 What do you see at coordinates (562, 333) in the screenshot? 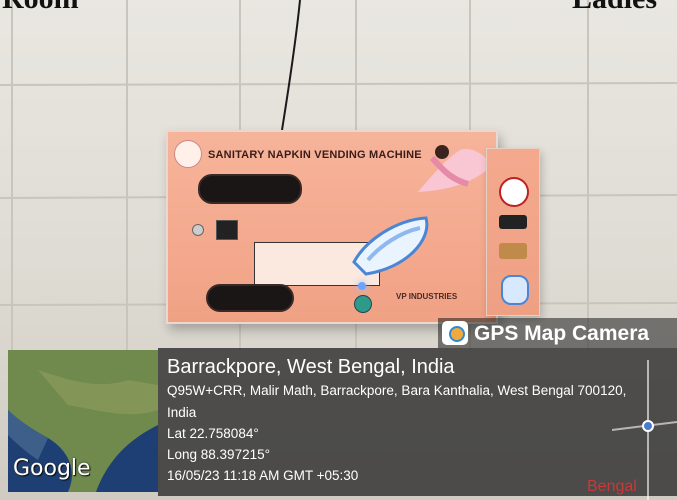
I see `gps-camera-label: GPS Map Camera` at bounding box center [562, 333].